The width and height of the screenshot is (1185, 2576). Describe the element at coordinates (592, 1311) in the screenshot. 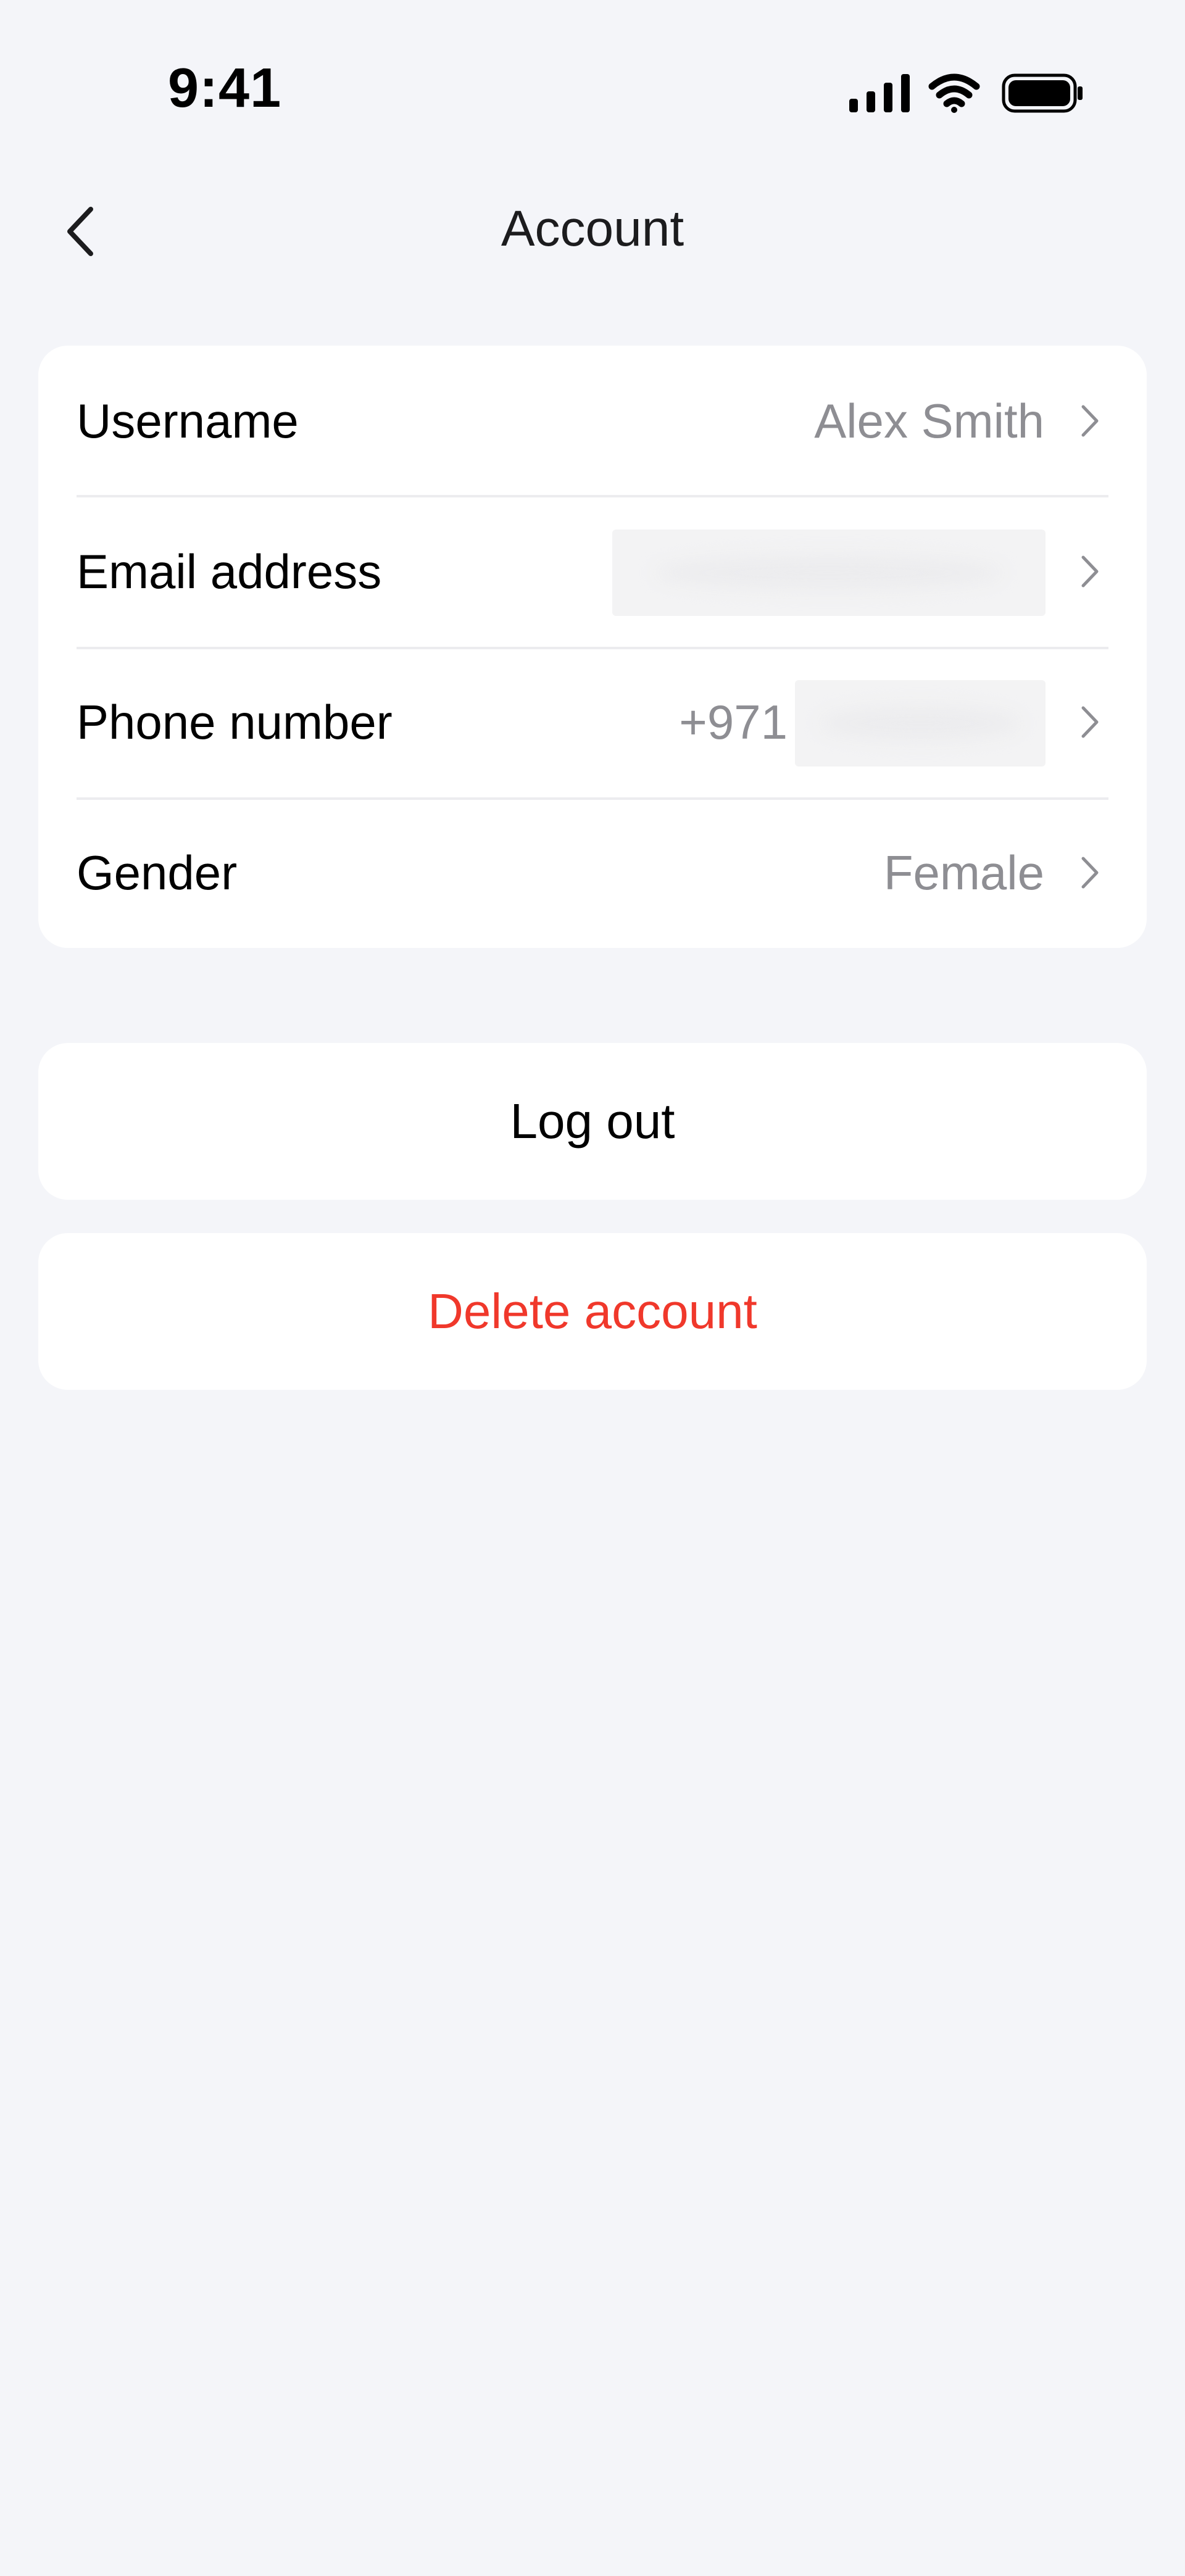

I see `delete-account-button: Delete account` at that location.